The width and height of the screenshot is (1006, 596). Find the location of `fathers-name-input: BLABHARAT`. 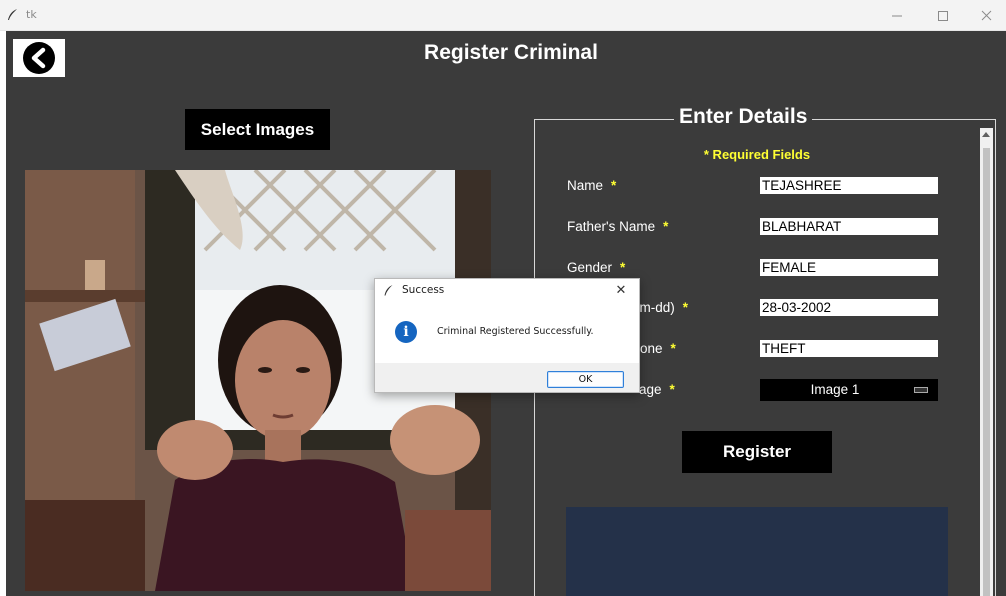

fathers-name-input: BLABHARAT is located at coordinates (849, 226).